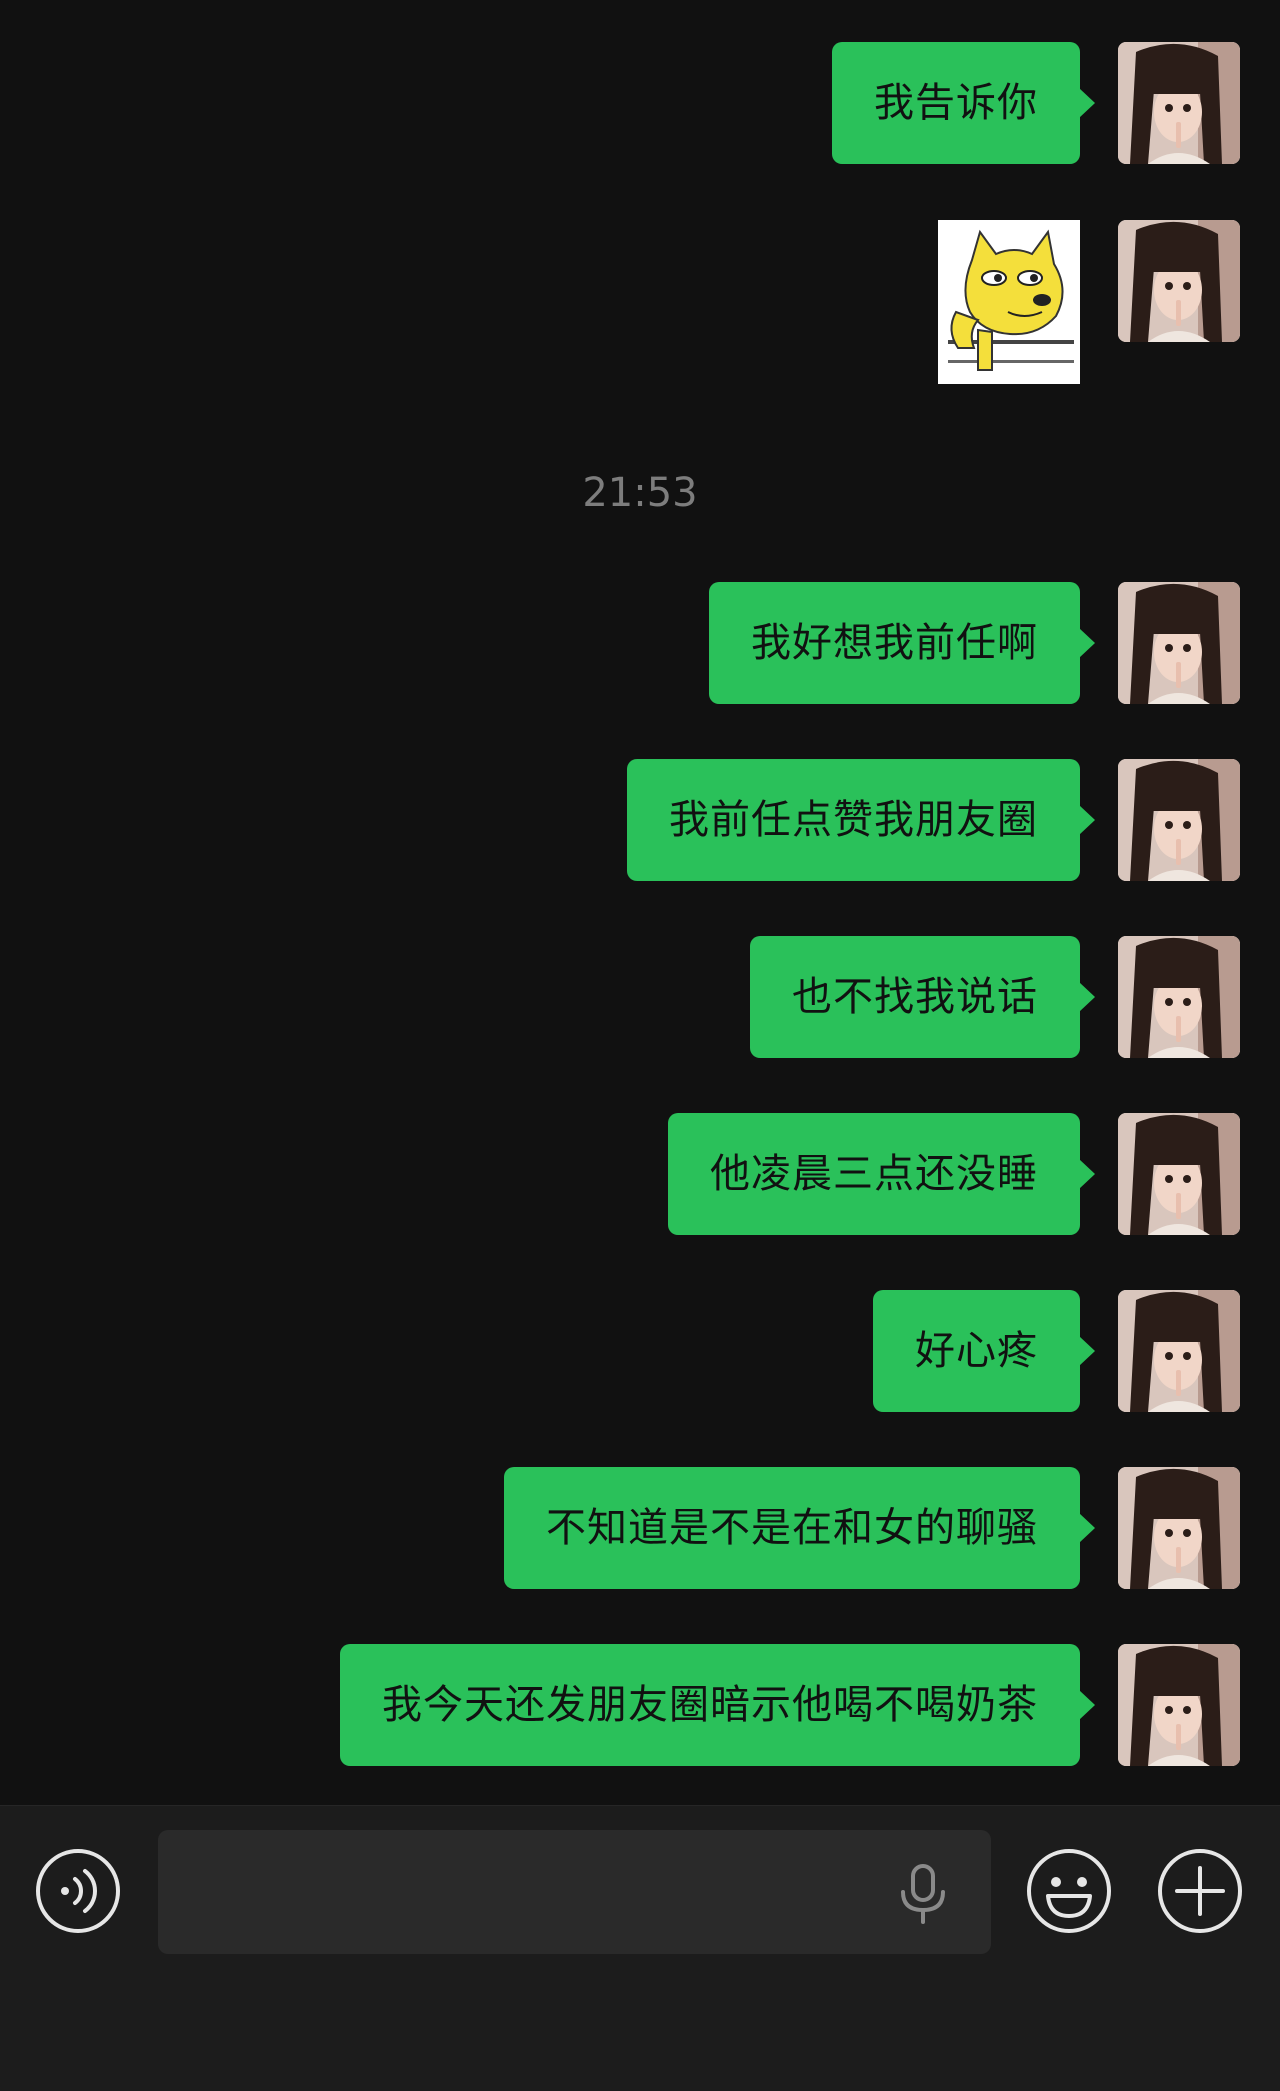 Image resolution: width=1280 pixels, height=2091 pixels. I want to click on voice-mode-icon, so click(78, 1891).